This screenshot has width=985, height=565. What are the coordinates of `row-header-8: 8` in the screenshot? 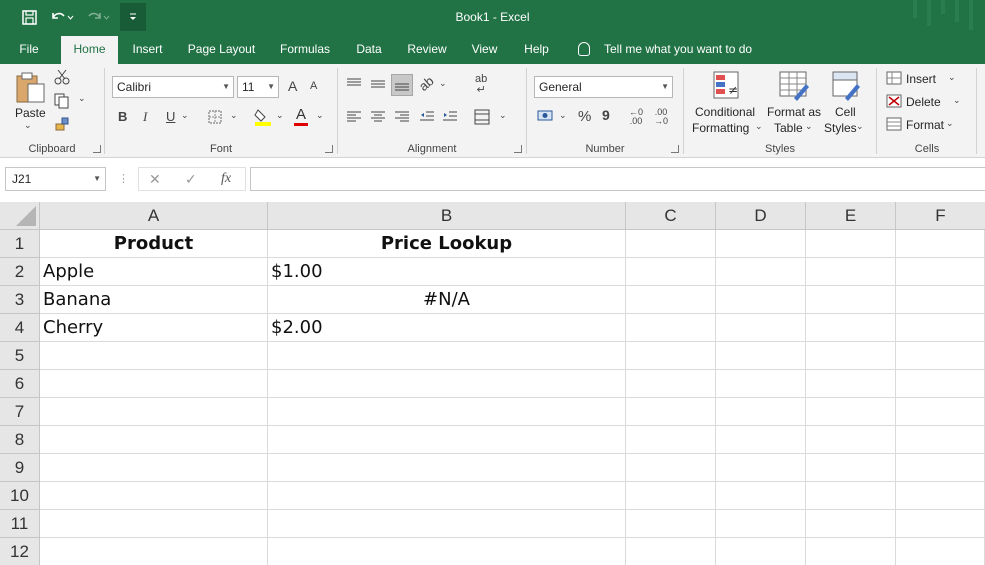 It's located at (20, 440).